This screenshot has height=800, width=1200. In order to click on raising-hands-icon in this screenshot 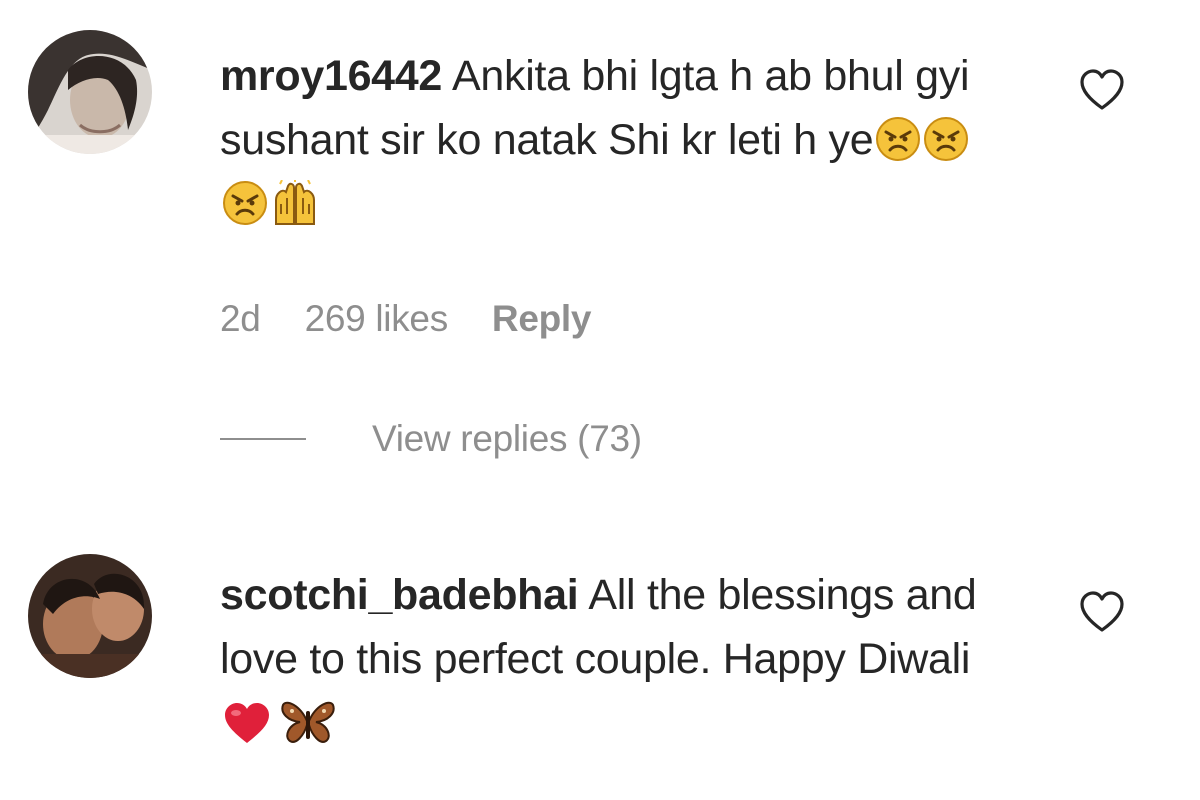, I will do `click(295, 203)`.